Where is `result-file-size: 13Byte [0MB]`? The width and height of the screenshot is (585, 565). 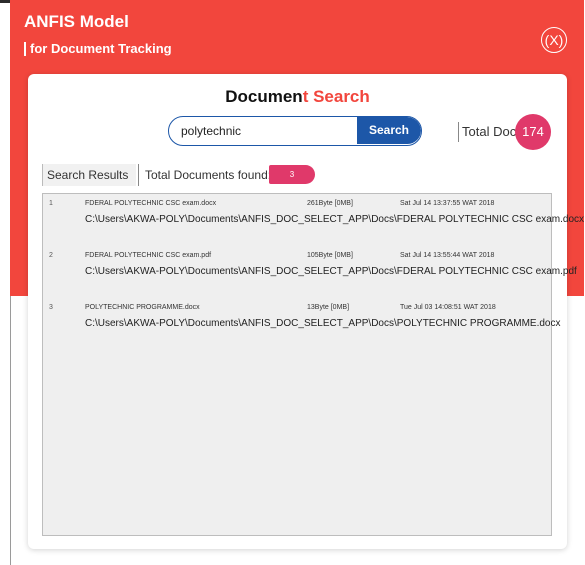 result-file-size: 13Byte [0MB] is located at coordinates (328, 307).